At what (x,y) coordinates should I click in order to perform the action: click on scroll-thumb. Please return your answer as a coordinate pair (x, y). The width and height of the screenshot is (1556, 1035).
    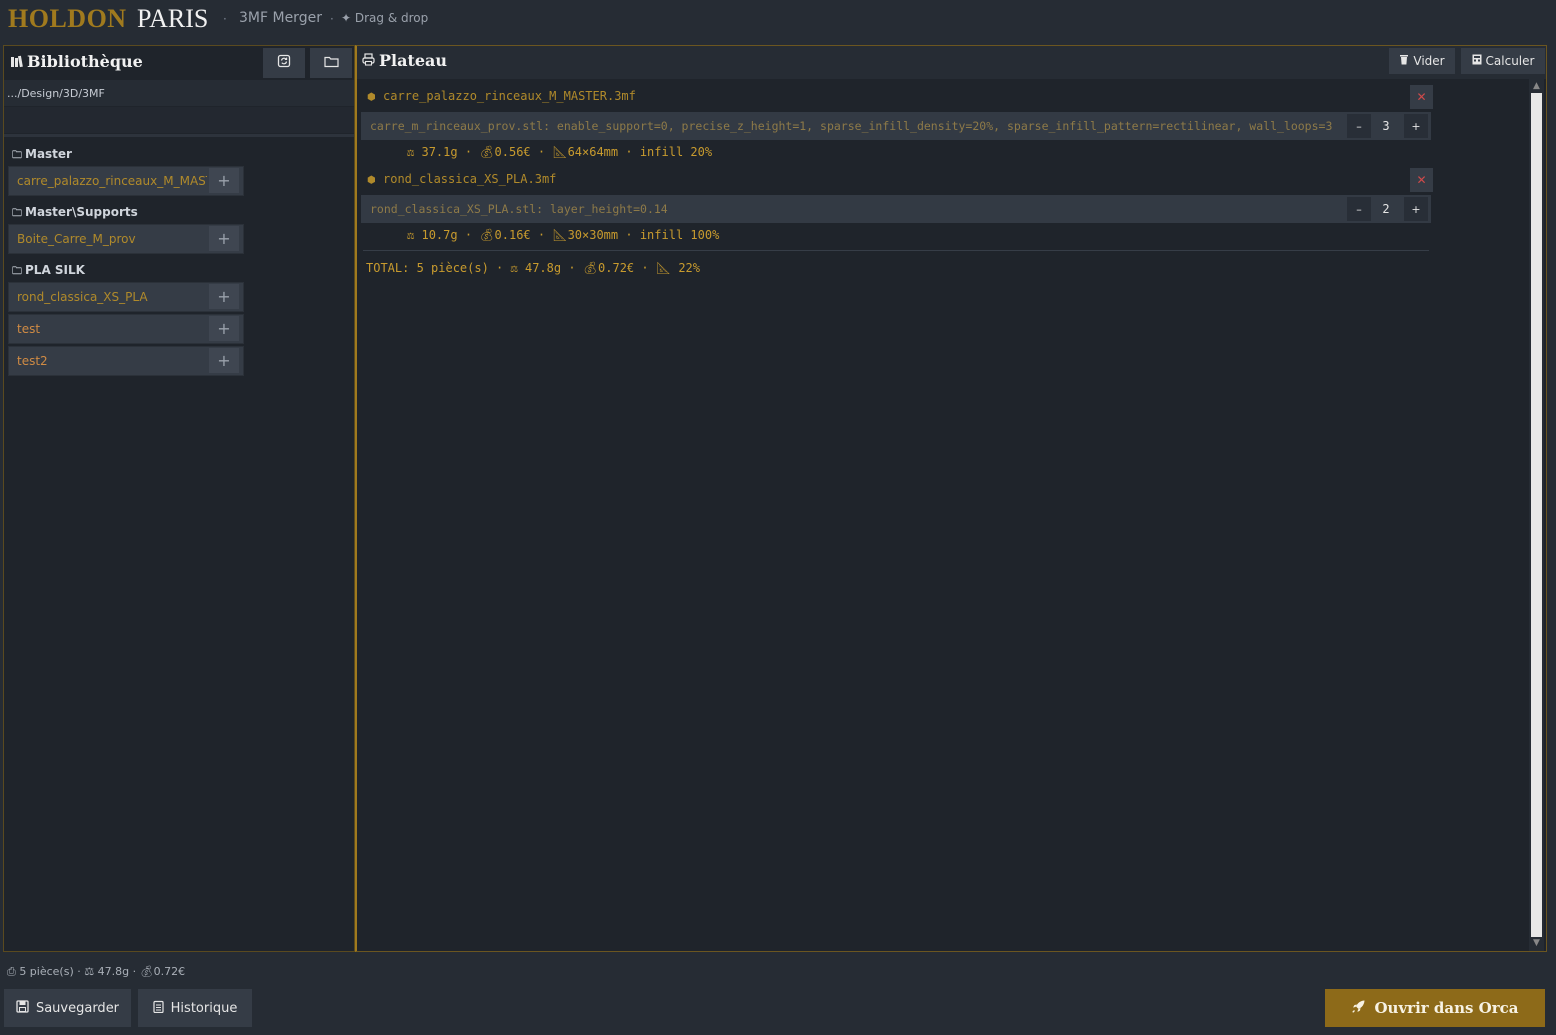
    Looking at the image, I should click on (1536, 515).